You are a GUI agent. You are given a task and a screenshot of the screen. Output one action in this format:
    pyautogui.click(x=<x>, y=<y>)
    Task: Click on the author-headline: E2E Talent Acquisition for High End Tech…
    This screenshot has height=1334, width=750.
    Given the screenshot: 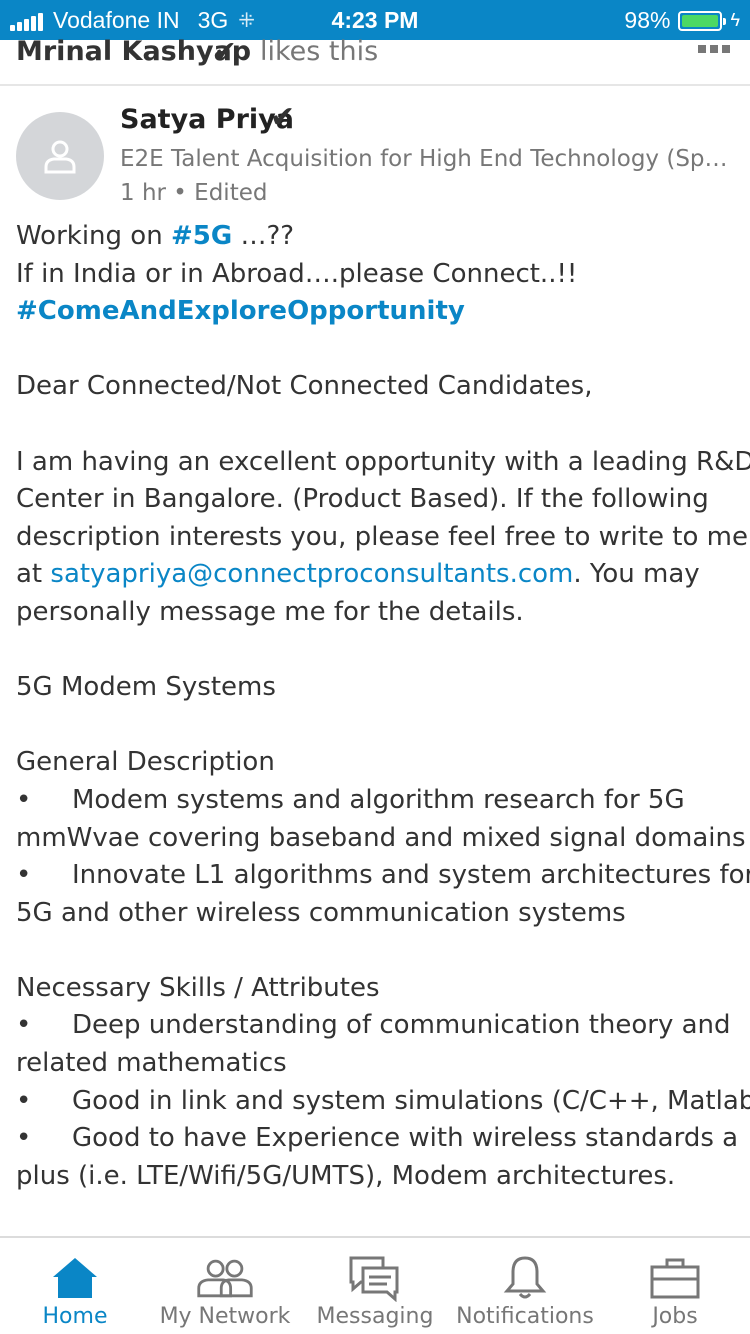 What is the action you would take?
    pyautogui.click(x=425, y=159)
    